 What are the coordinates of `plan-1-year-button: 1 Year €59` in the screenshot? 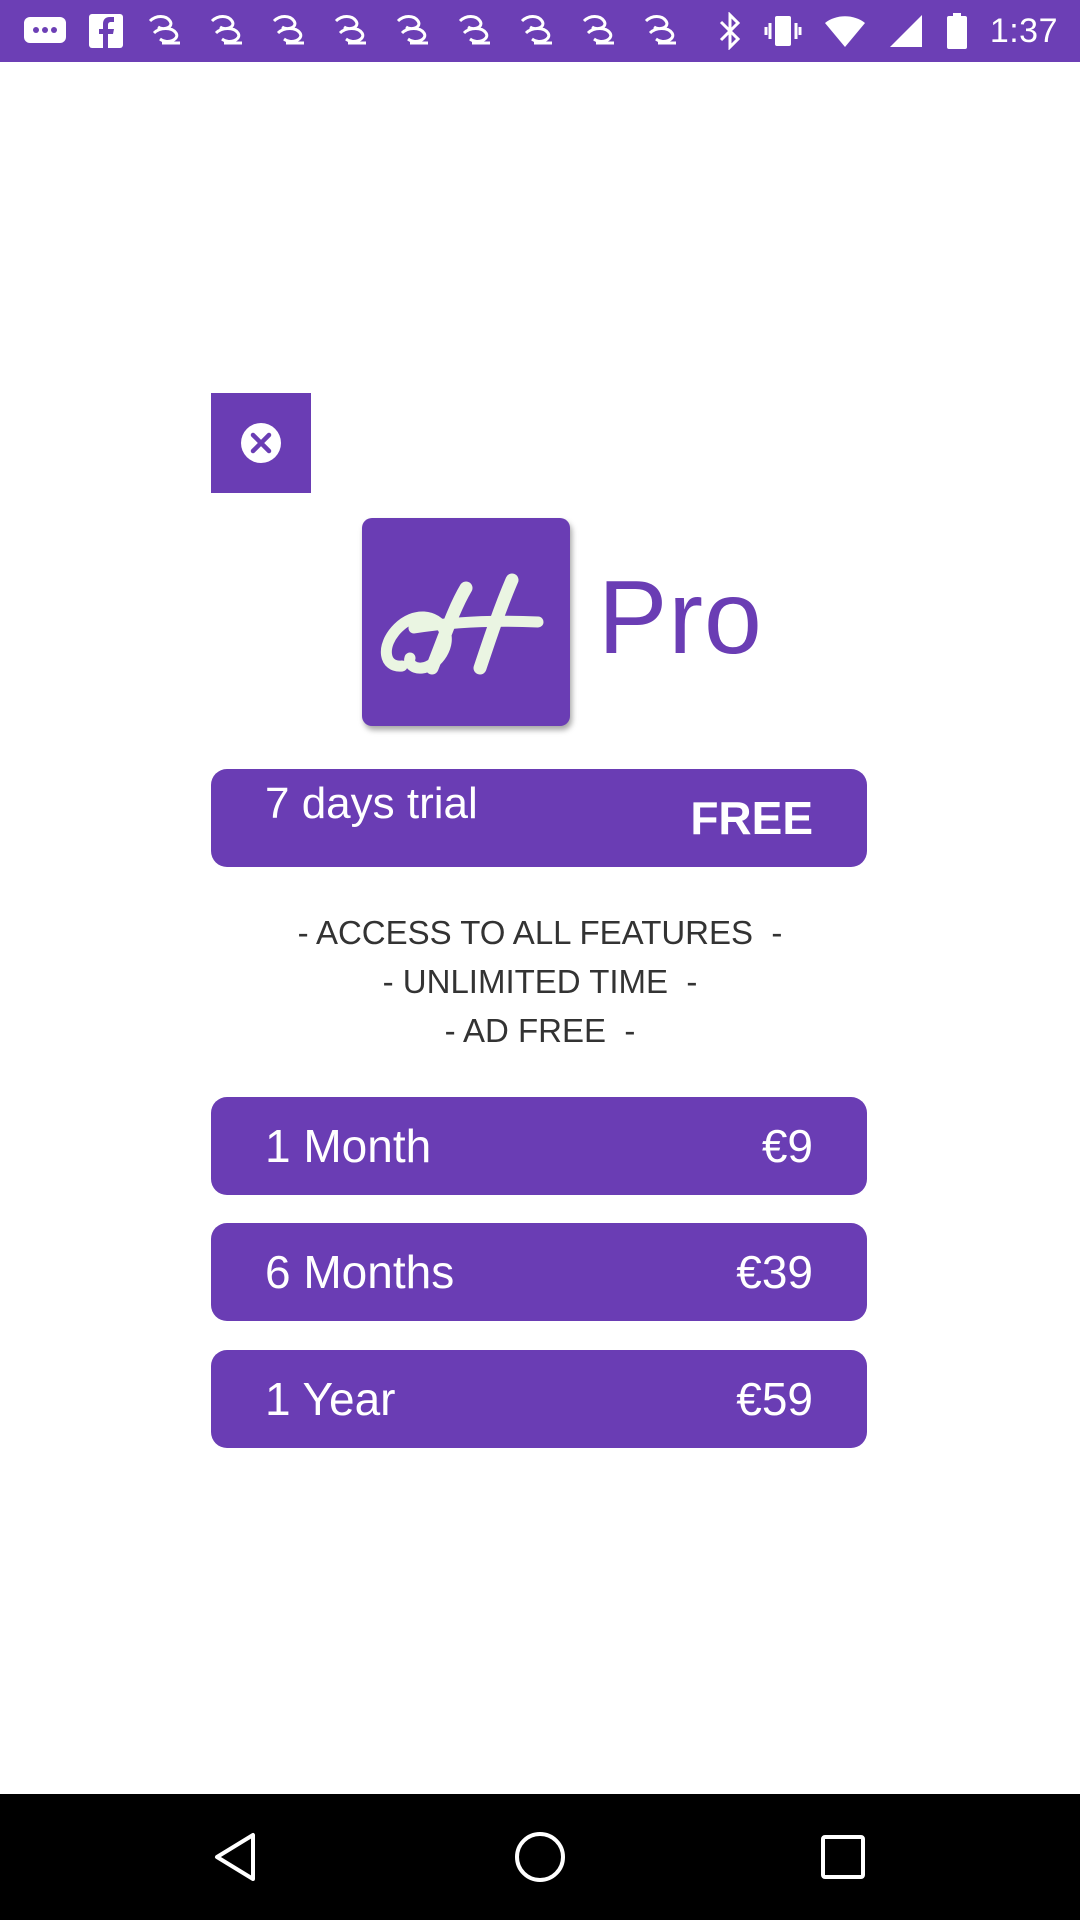 It's located at (539, 1399).